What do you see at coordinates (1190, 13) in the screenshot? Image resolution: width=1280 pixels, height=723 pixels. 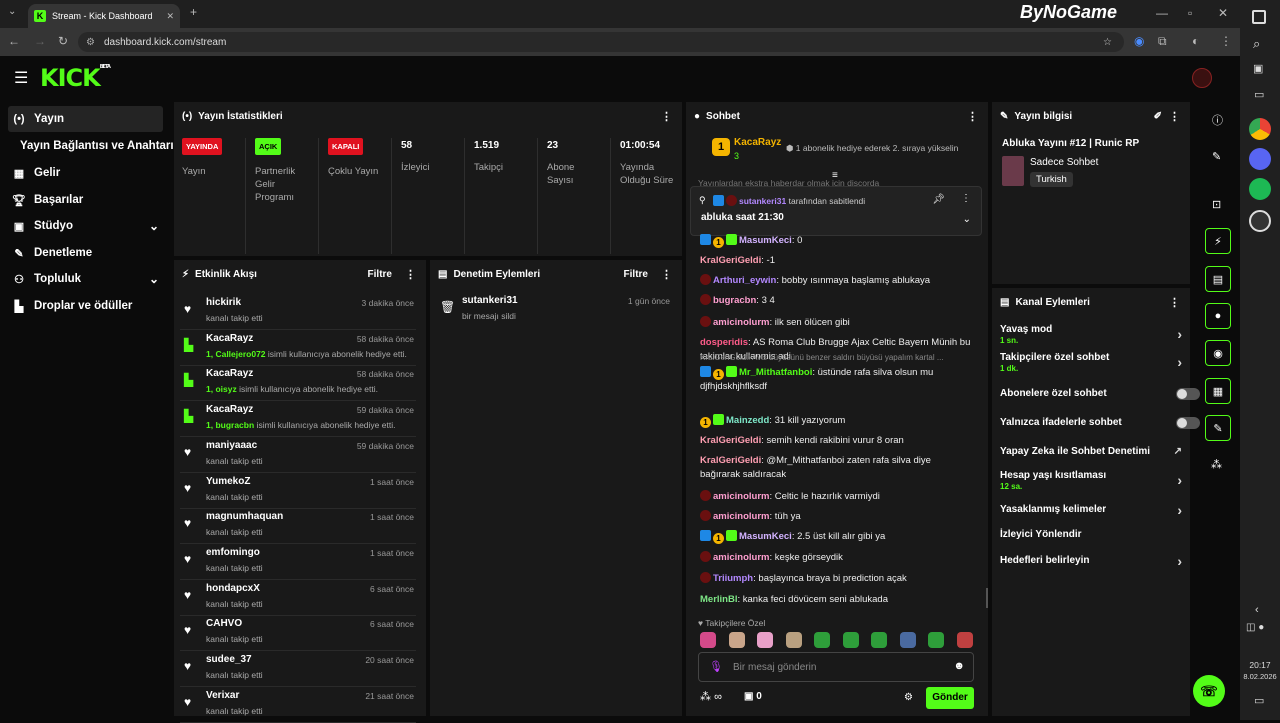 I see `maximize-icon: ▫` at bounding box center [1190, 13].